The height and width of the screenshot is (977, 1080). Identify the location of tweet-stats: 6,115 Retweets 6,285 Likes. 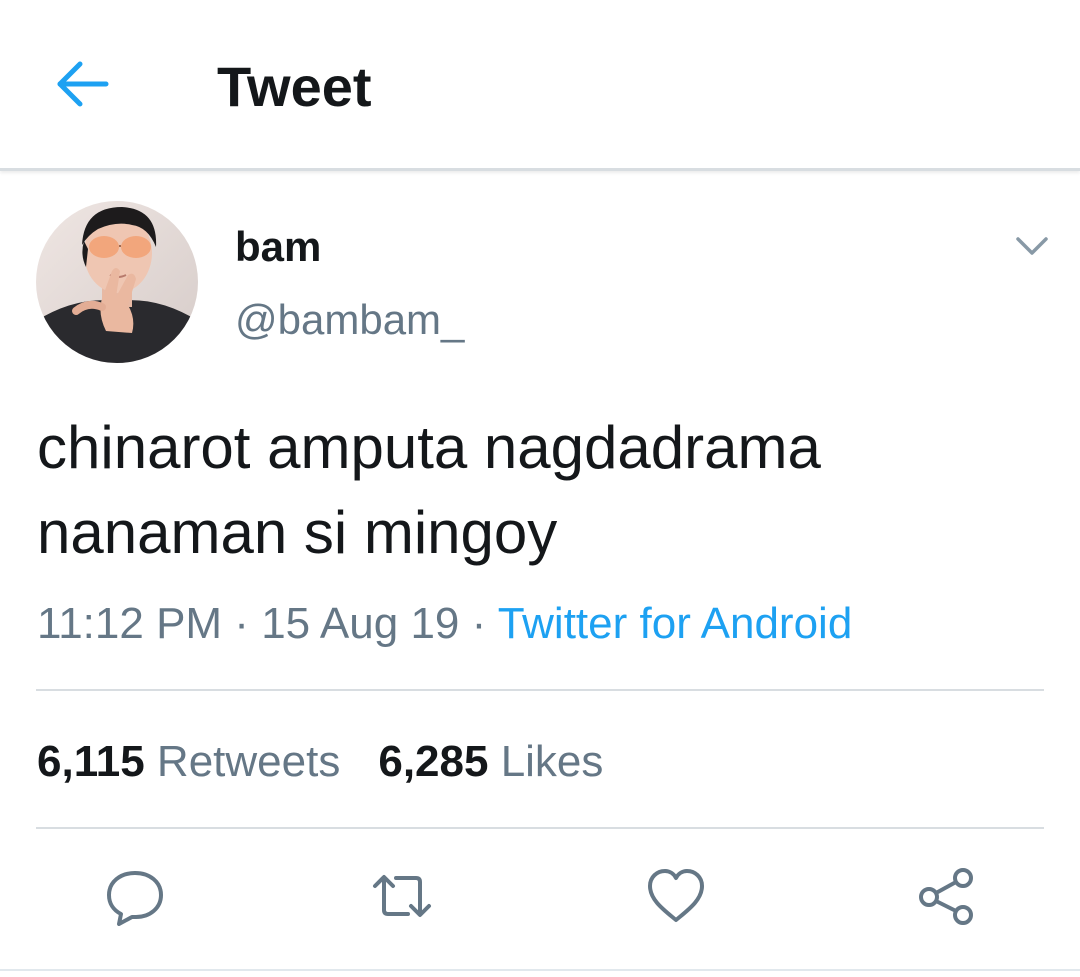
(320, 762).